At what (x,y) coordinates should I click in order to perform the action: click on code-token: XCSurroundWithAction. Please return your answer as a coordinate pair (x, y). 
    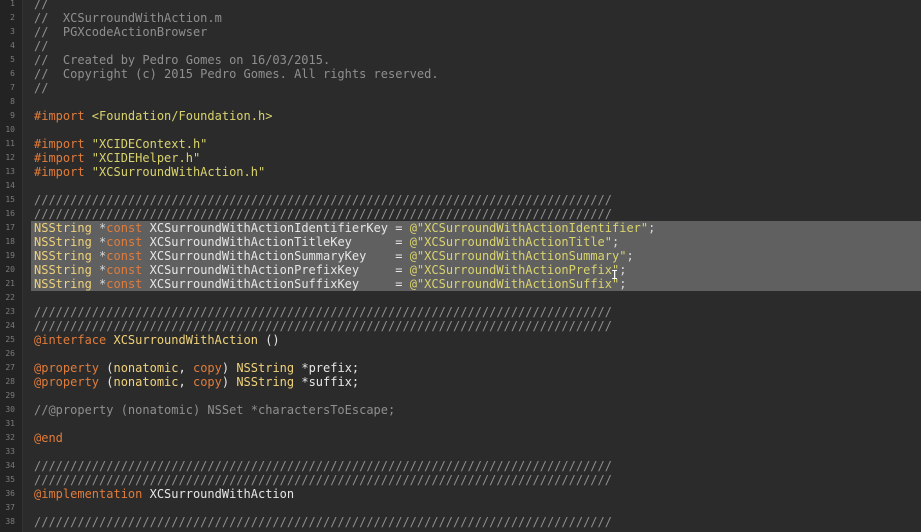
    Looking at the image, I should click on (218, 494).